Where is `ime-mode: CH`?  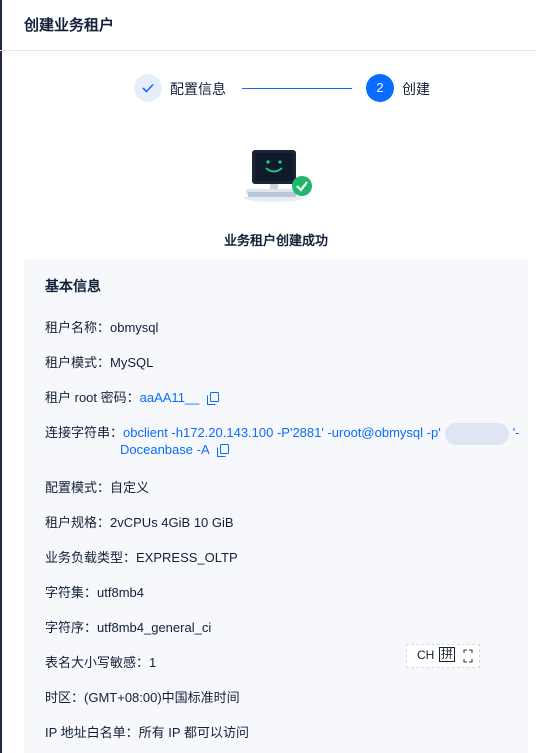 ime-mode: CH is located at coordinates (425, 655).